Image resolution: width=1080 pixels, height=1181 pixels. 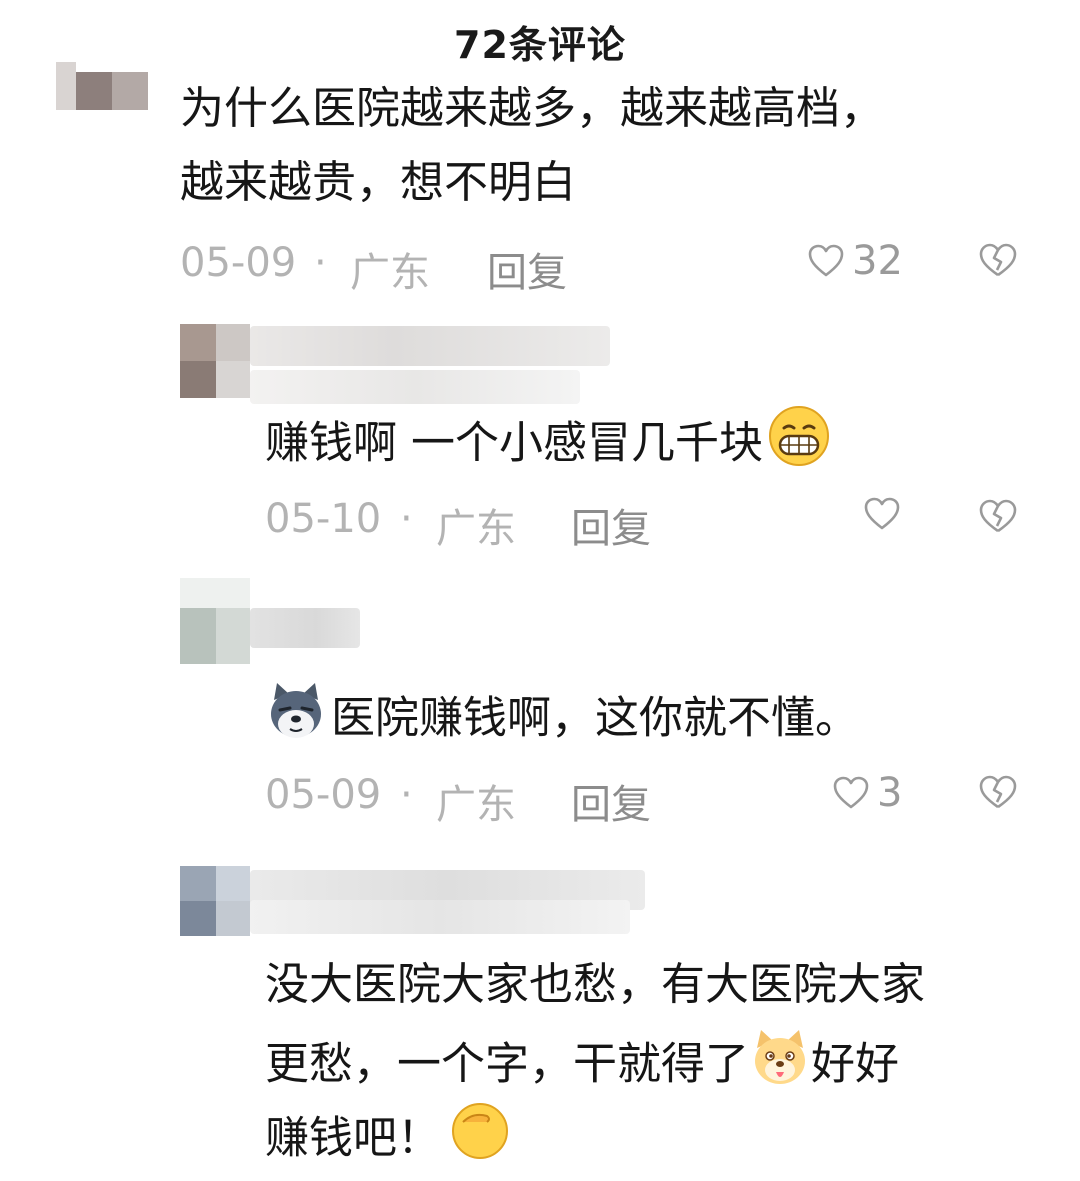 I want to click on like-button: 32, so click(x=854, y=261).